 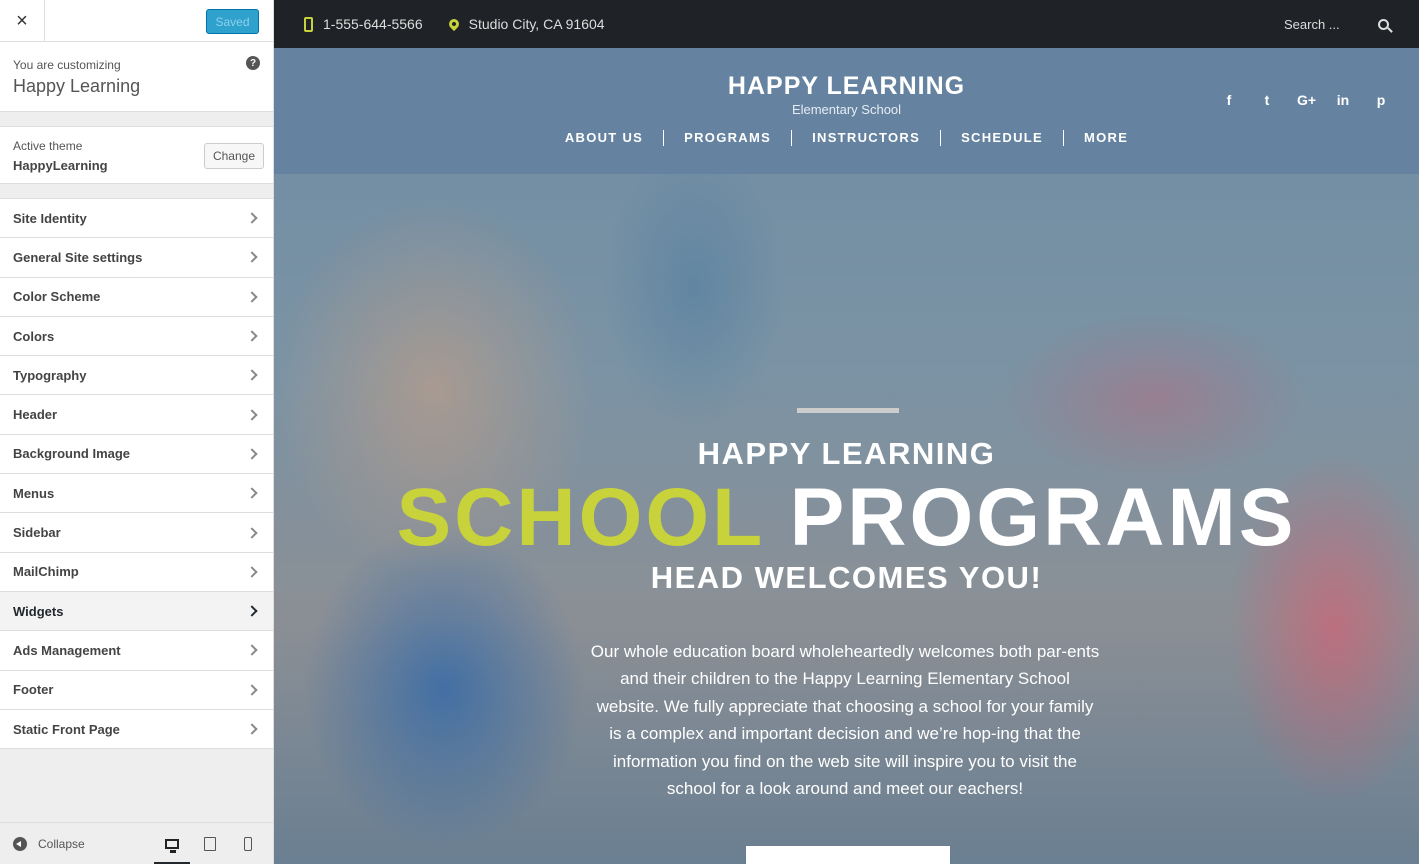 I want to click on section-widgets: Widgets, so click(x=136, y=611).